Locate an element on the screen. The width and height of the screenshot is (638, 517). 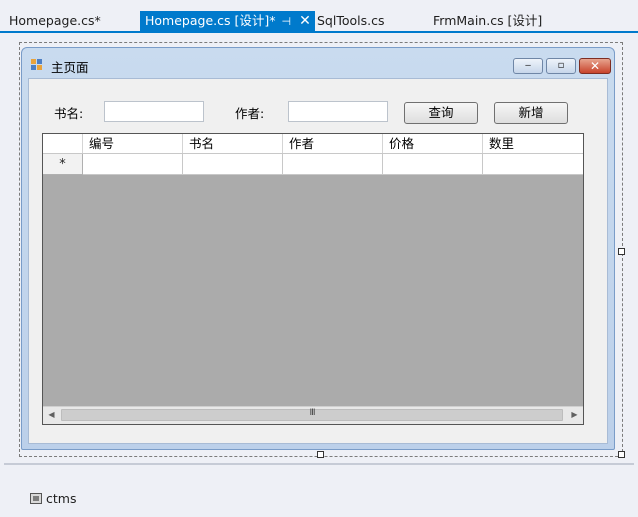
tab-frmmain-design: FrmMain.cs [设计] is located at coordinates (483, 21).